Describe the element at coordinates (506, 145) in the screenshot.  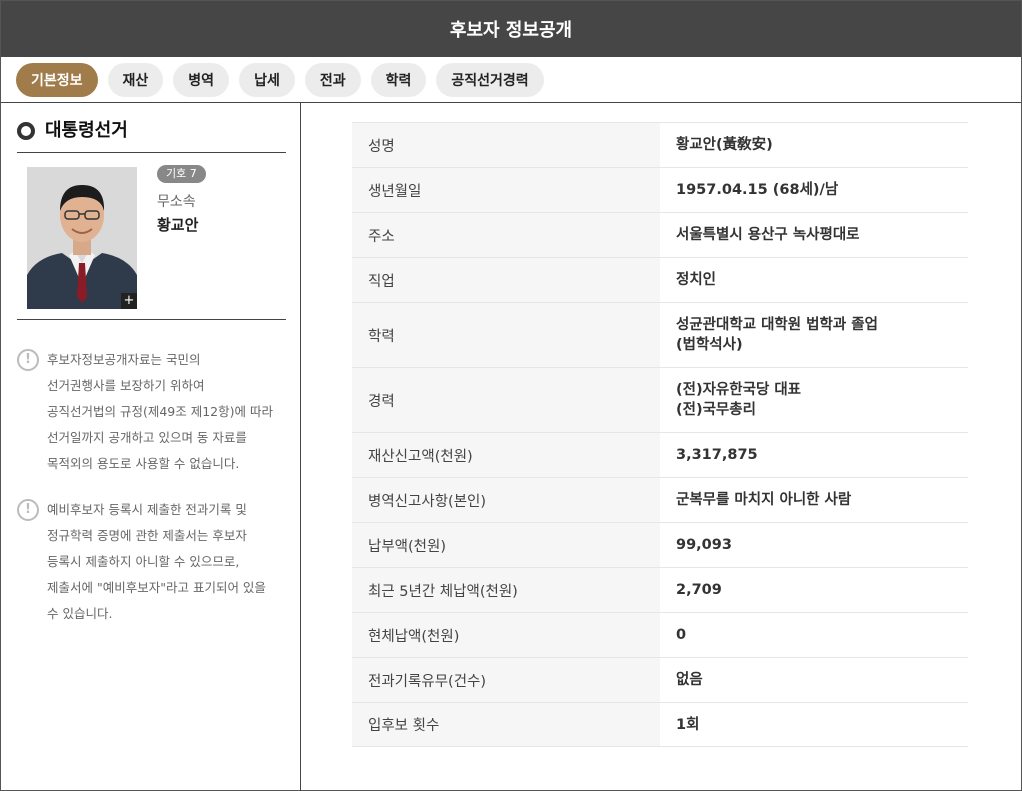
I see `row-label: 성명` at that location.